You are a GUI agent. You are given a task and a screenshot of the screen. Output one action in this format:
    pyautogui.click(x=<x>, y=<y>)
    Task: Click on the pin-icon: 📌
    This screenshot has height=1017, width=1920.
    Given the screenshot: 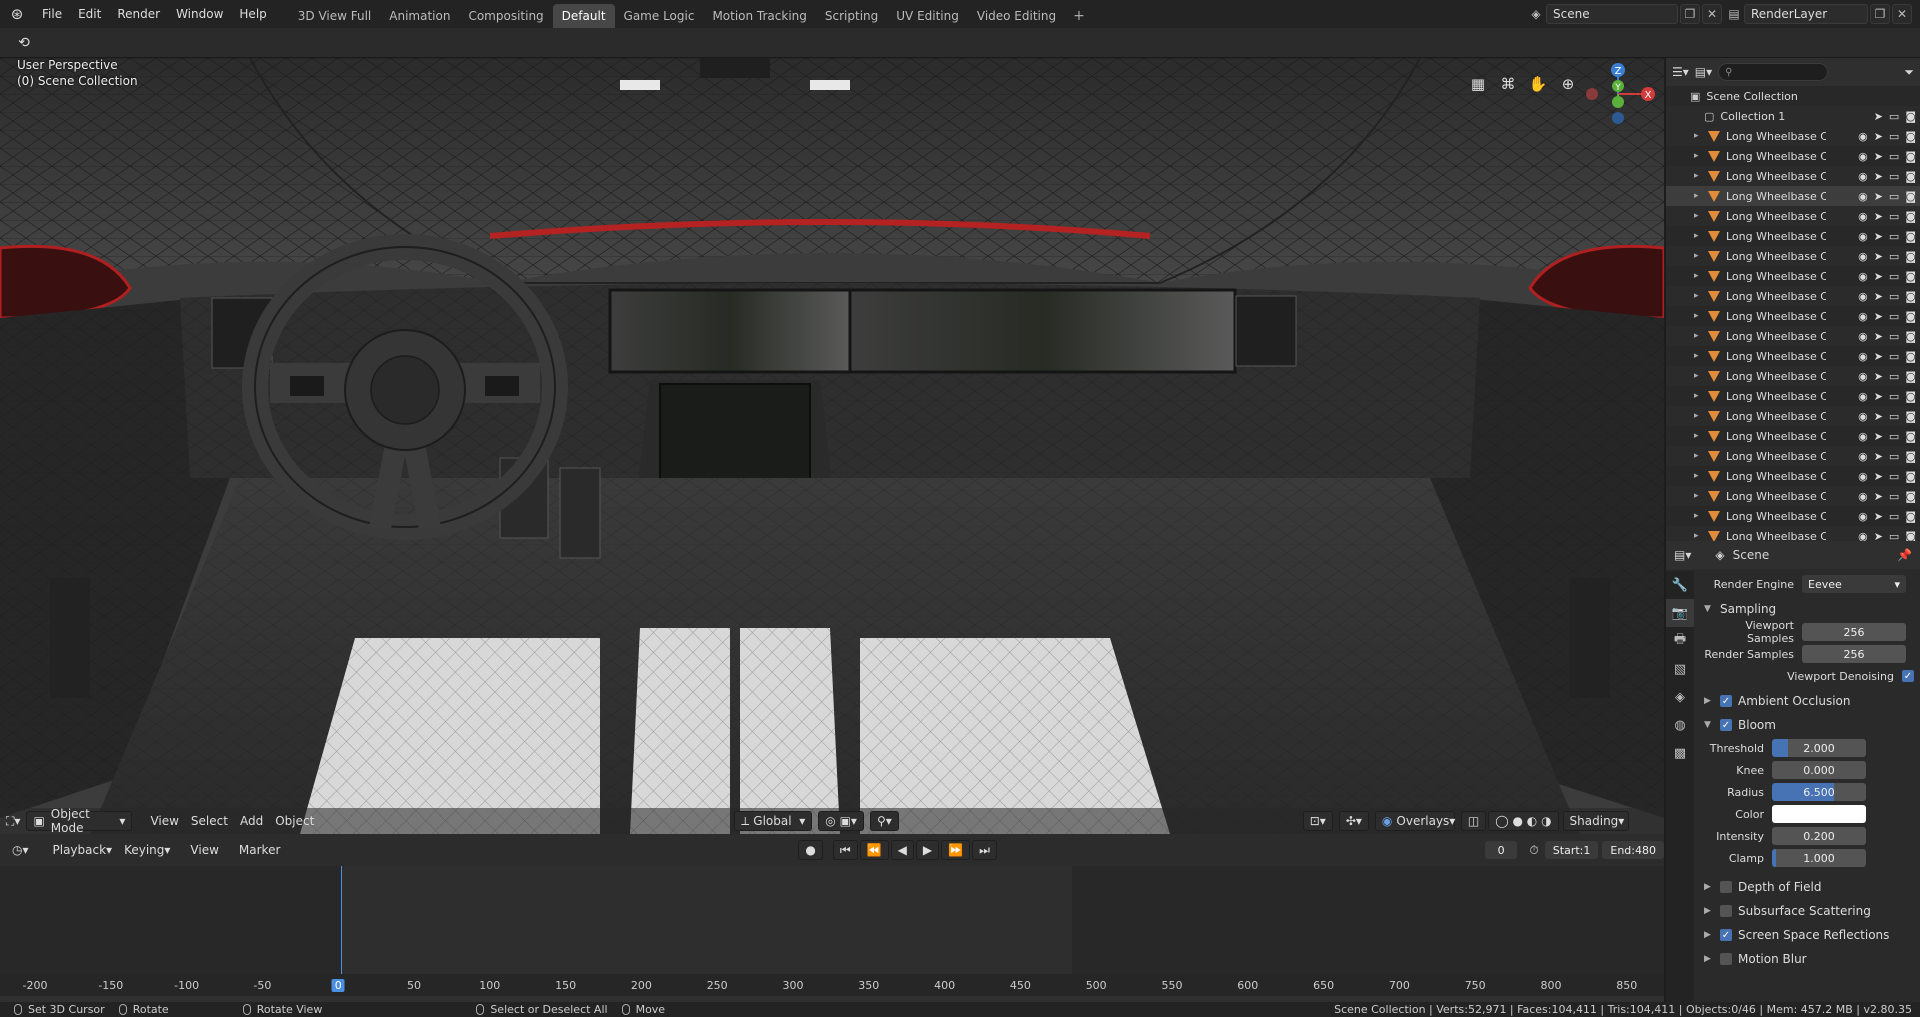 What is the action you would take?
    pyautogui.click(x=1904, y=555)
    